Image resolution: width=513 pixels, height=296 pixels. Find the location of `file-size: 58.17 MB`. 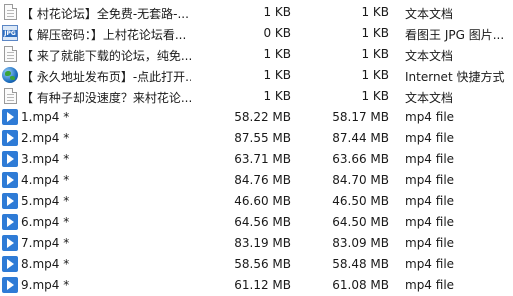

file-size: 58.17 MB is located at coordinates (360, 117).